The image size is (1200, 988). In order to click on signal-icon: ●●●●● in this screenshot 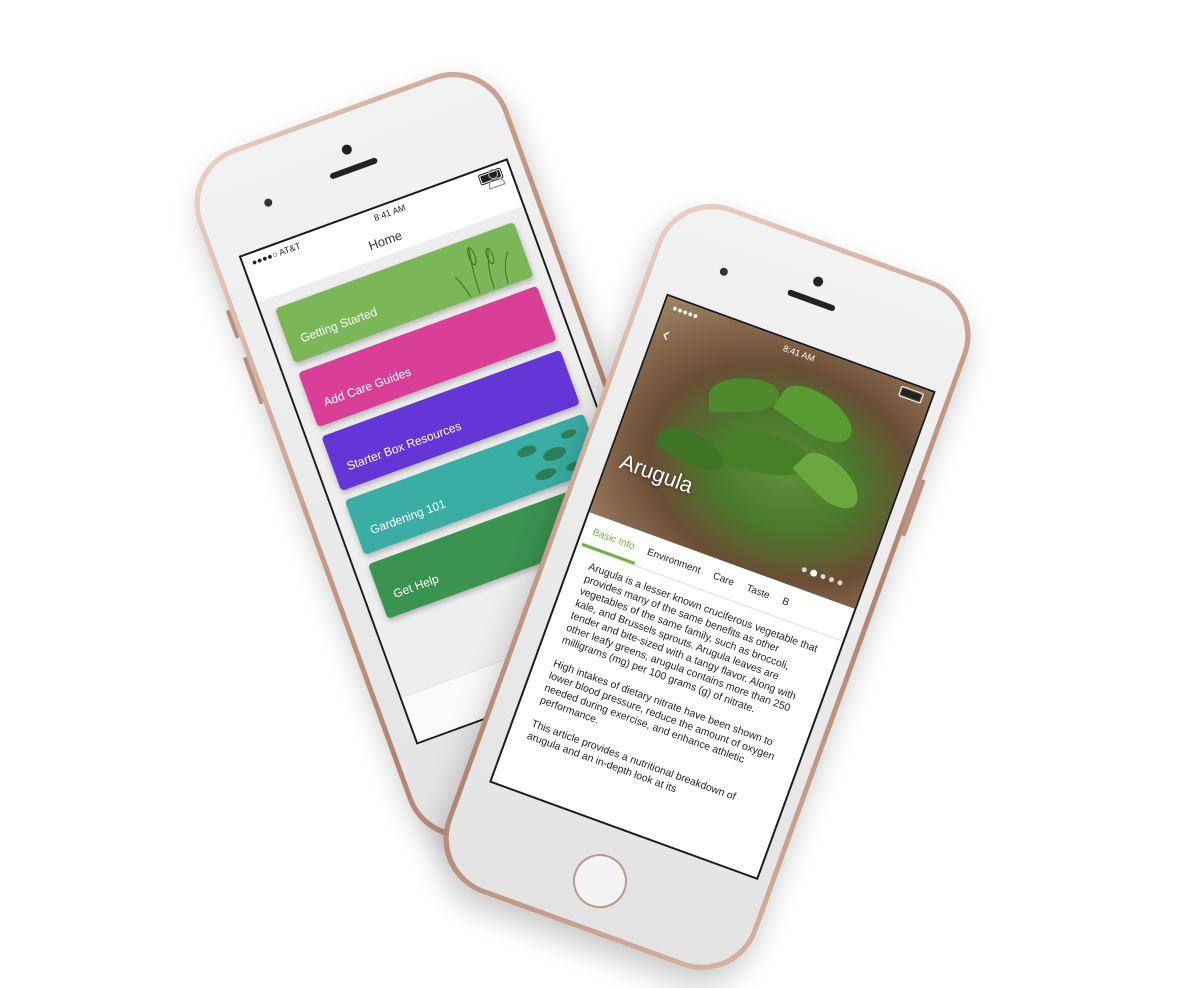, I will do `click(685, 312)`.